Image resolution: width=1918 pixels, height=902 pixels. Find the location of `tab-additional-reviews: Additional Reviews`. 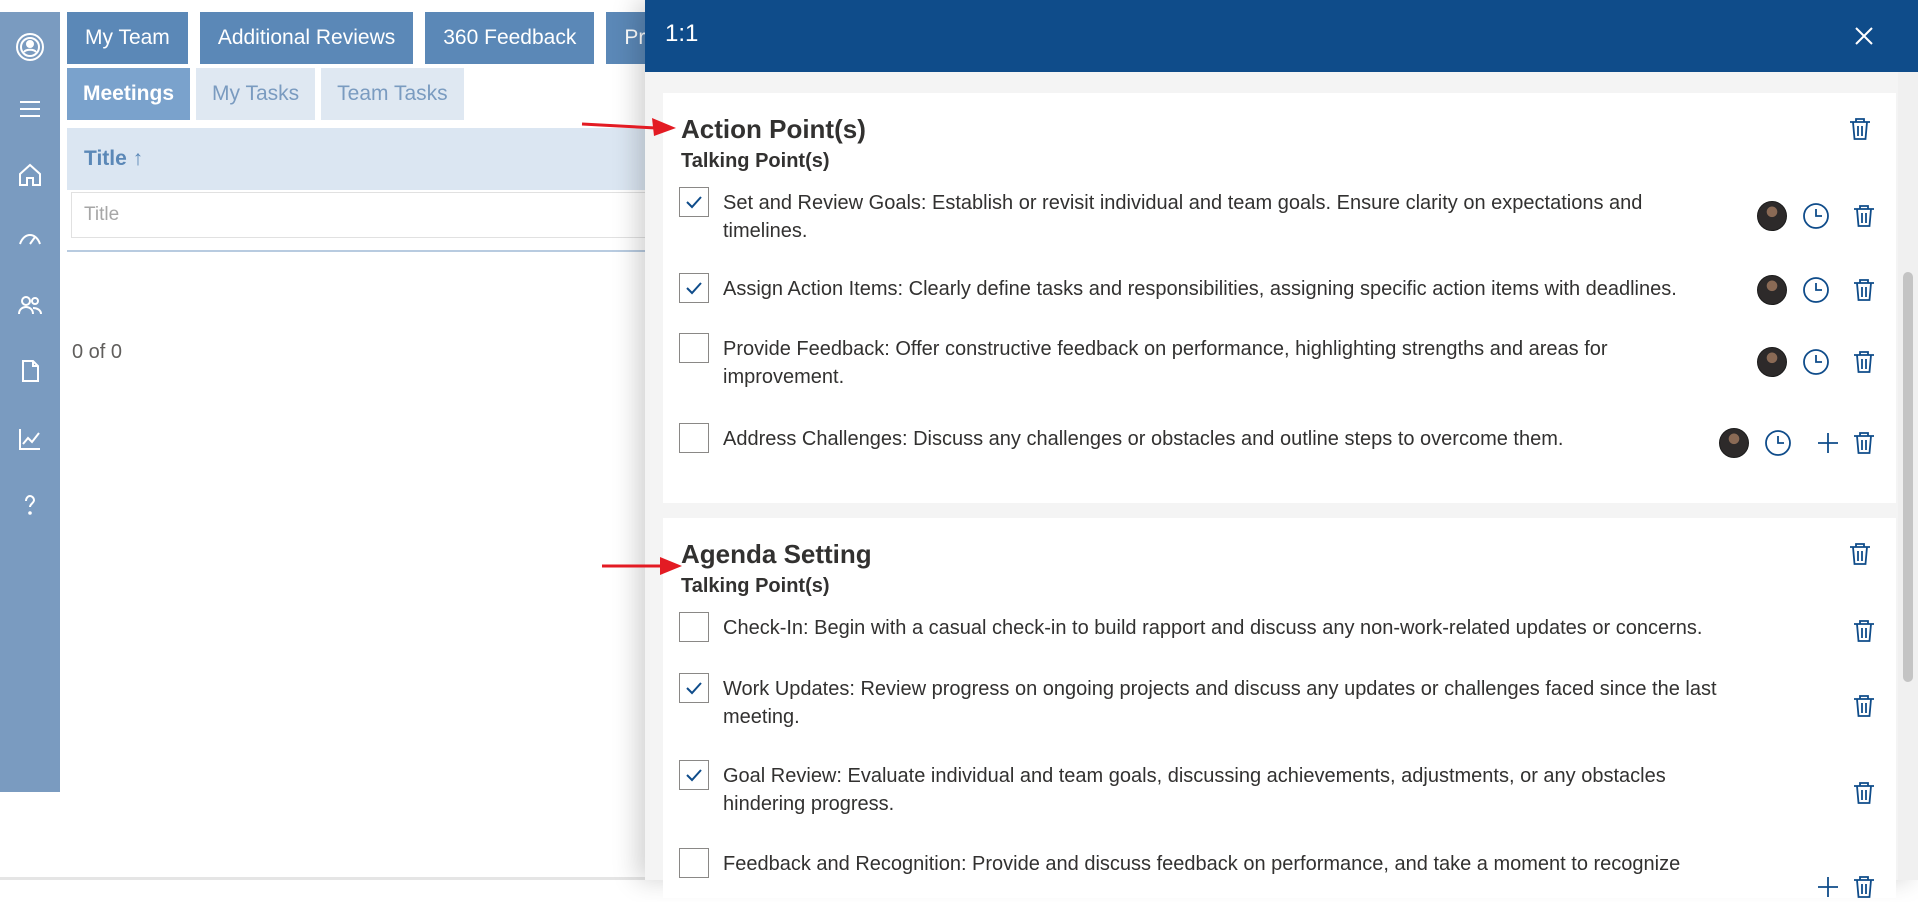

tab-additional-reviews: Additional Reviews is located at coordinates (306, 38).